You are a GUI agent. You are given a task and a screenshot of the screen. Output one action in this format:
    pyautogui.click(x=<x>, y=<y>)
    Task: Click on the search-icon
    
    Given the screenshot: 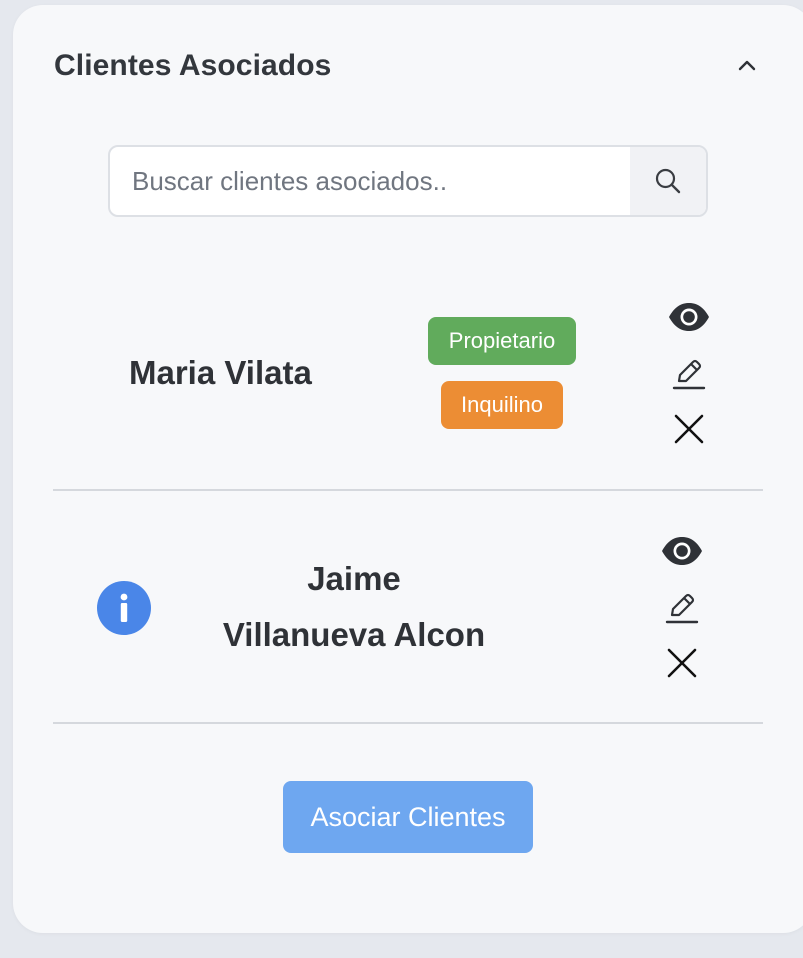 What is the action you would take?
    pyautogui.click(x=668, y=181)
    